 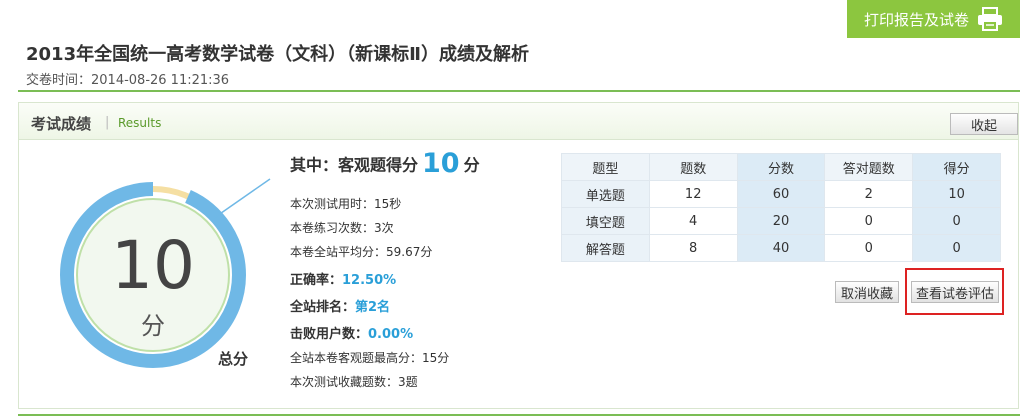 What do you see at coordinates (373, 307) in the screenshot?
I see `rank-value: 第2名` at bounding box center [373, 307].